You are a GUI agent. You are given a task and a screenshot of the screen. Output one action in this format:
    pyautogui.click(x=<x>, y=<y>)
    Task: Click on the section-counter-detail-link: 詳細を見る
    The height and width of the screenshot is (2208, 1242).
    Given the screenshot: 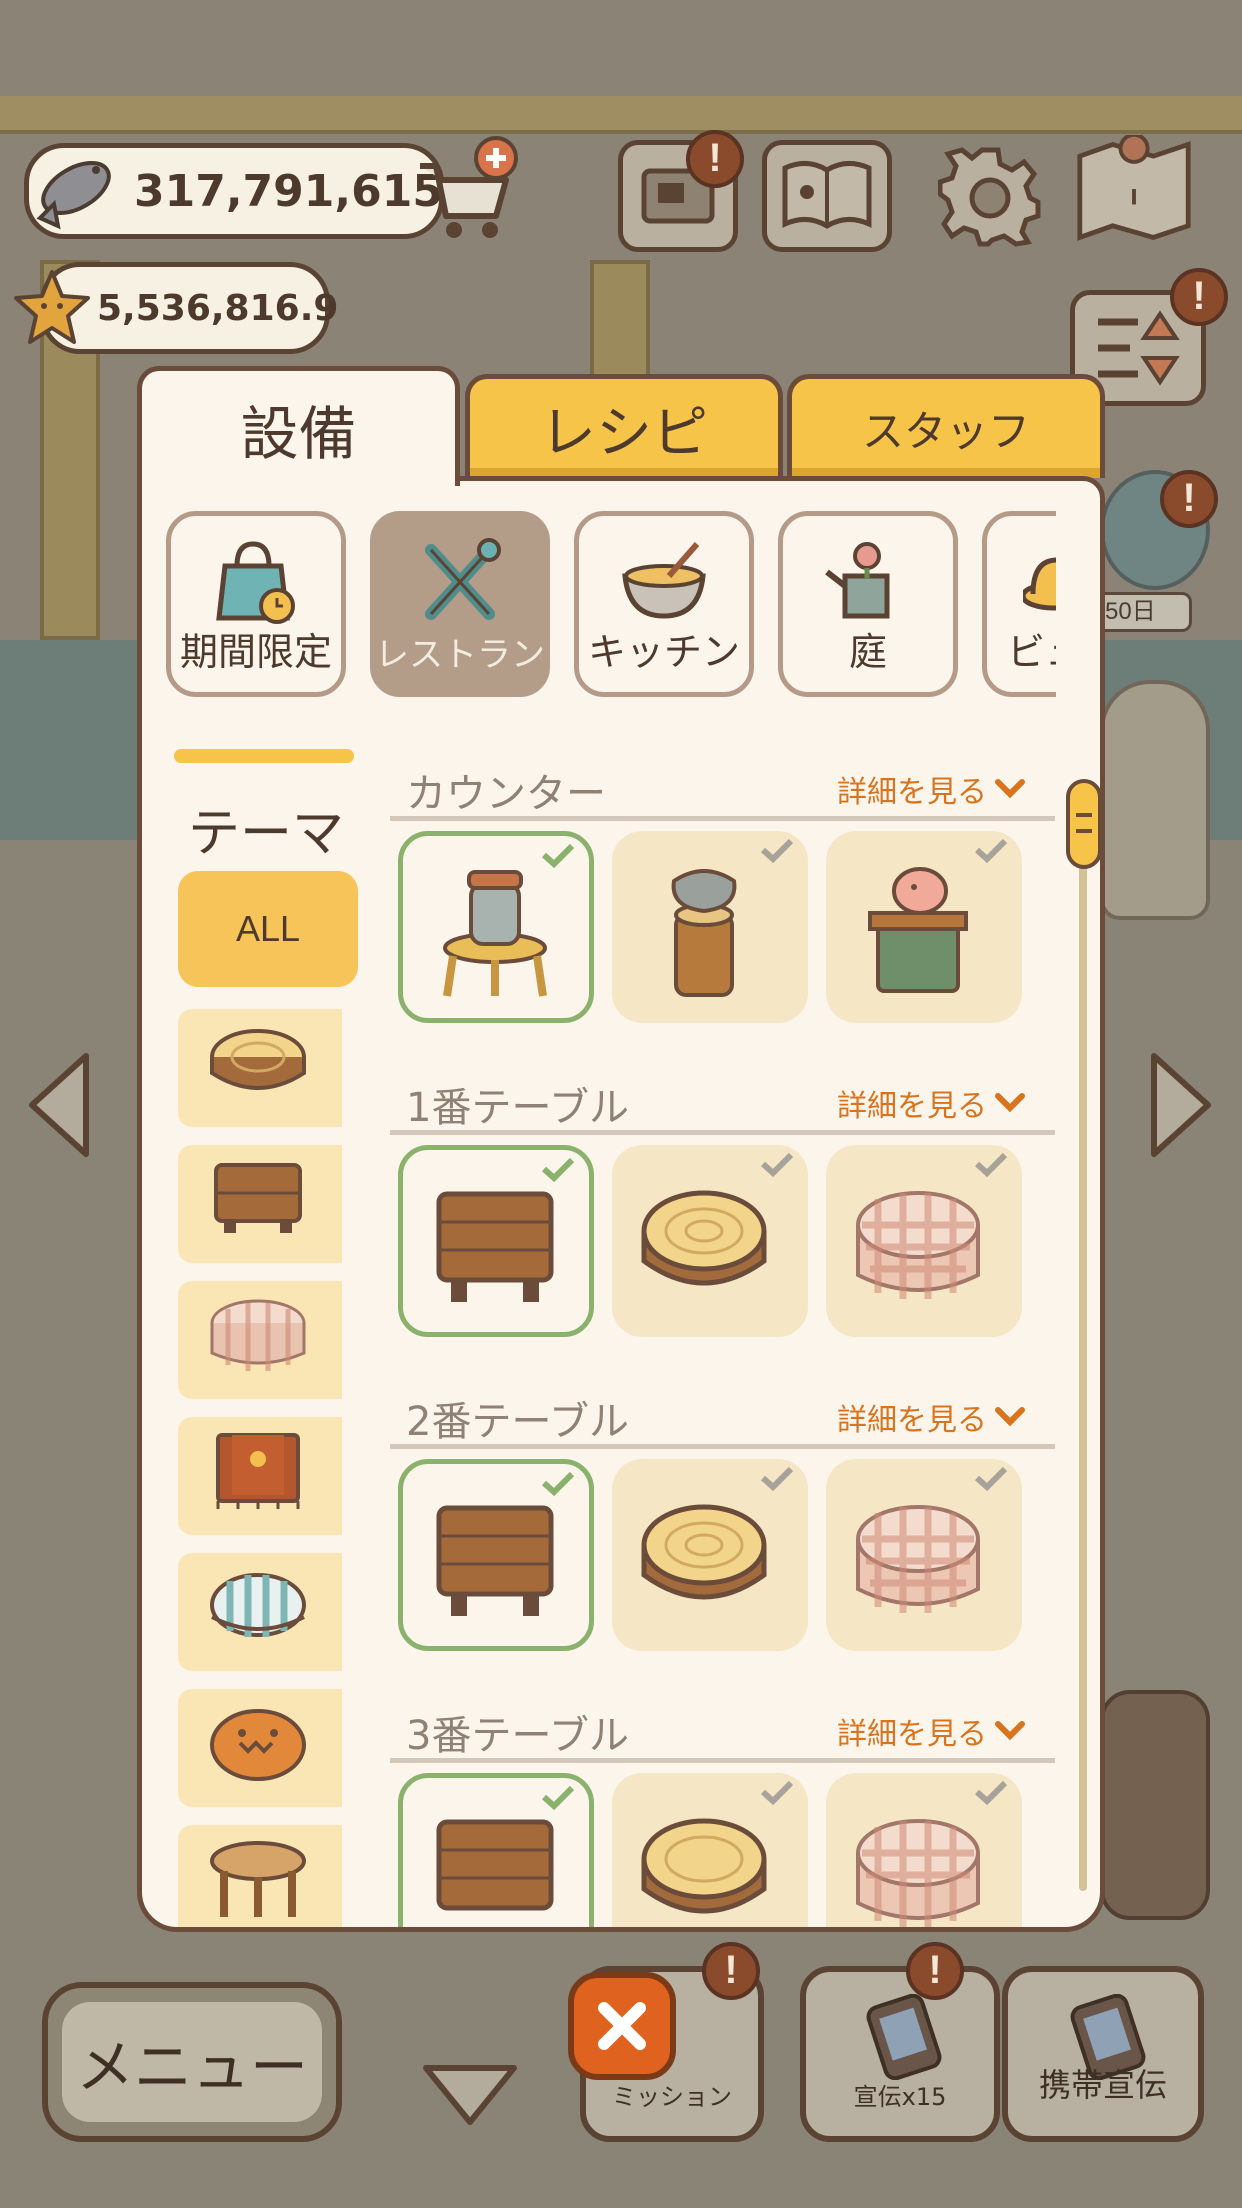 What is the action you would take?
    pyautogui.click(x=931, y=789)
    